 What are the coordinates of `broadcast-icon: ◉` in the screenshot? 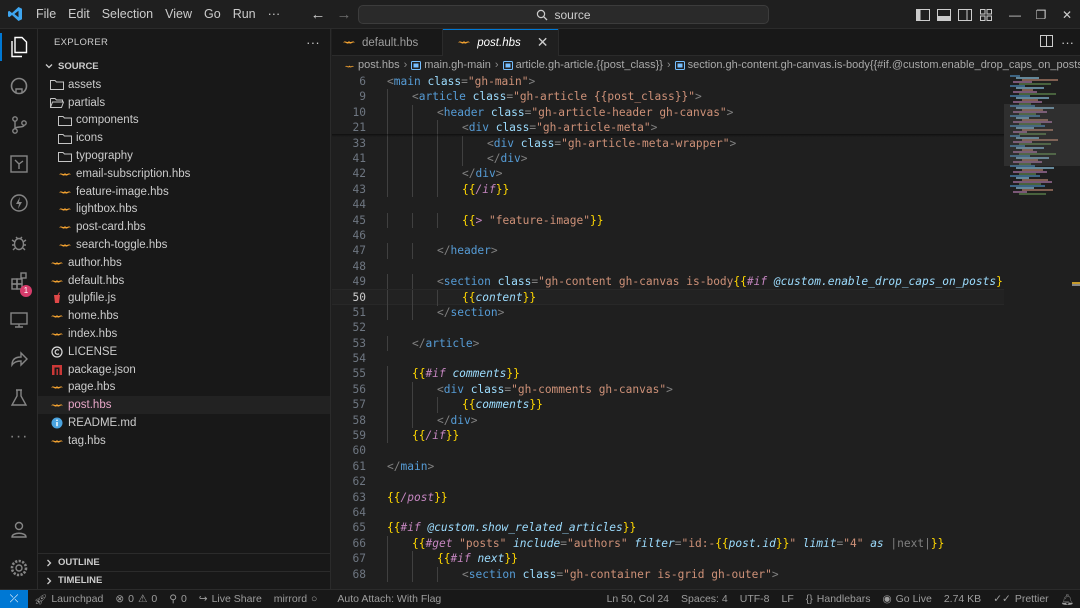 It's located at (887, 599).